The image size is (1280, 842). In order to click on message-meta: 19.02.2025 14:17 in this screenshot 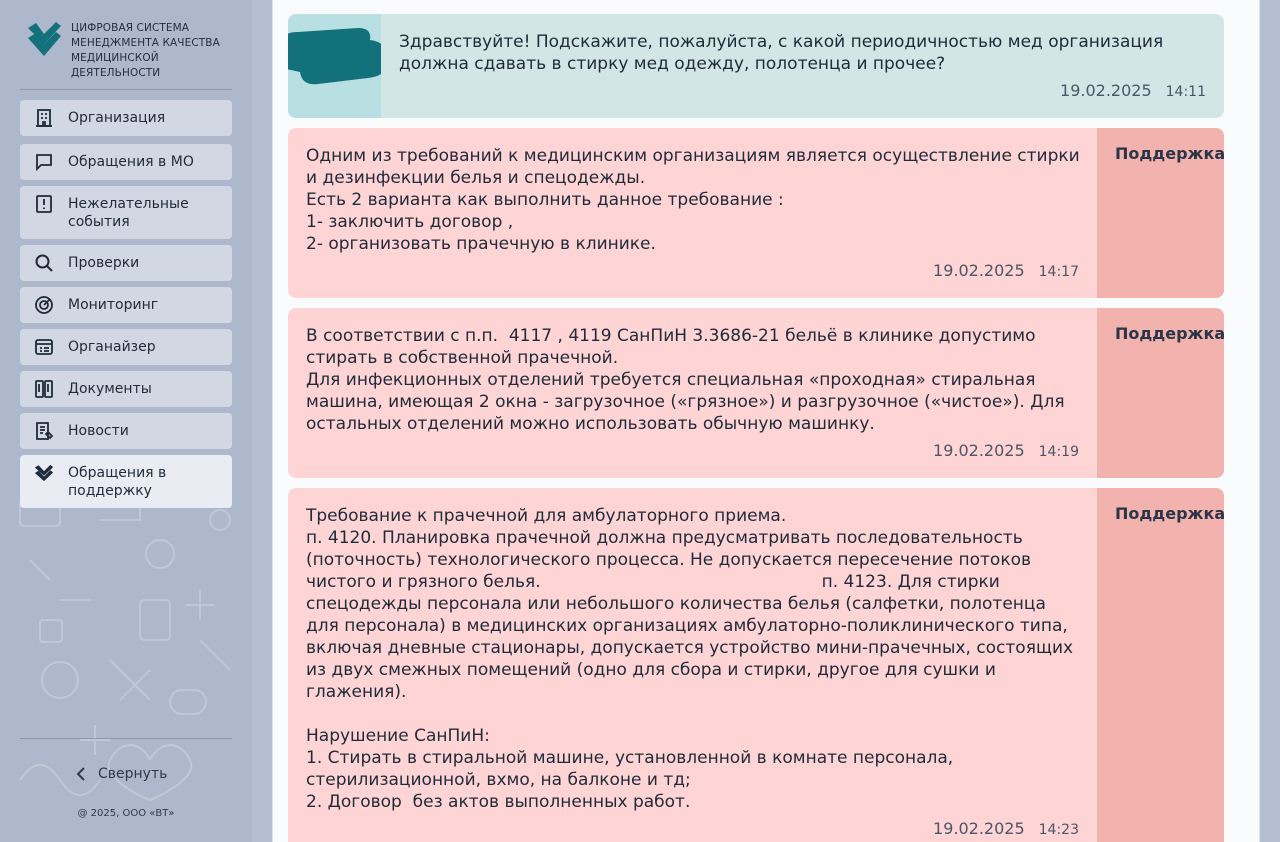, I will do `click(1006, 270)`.